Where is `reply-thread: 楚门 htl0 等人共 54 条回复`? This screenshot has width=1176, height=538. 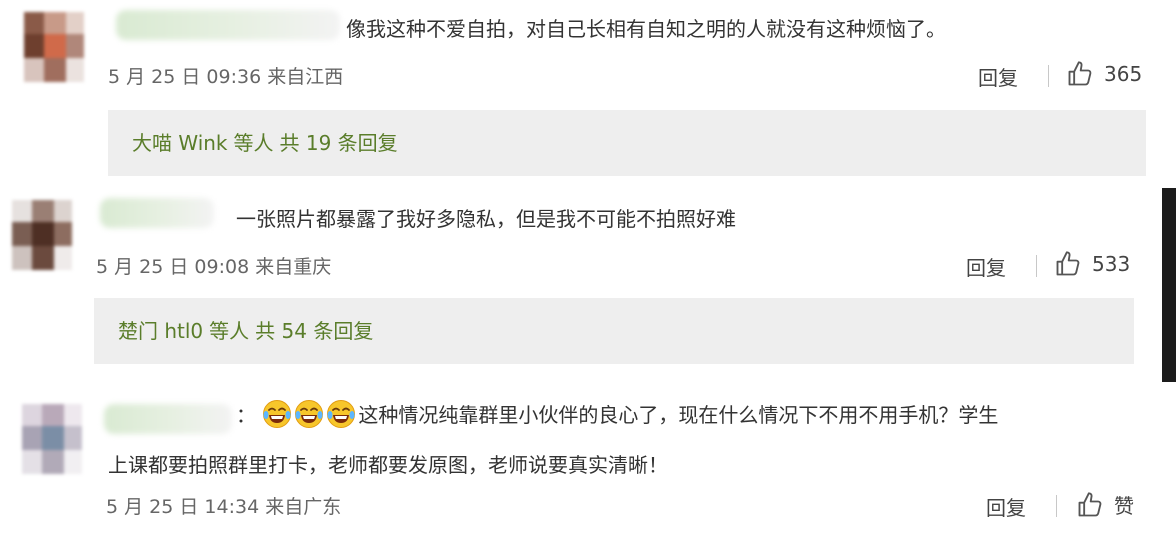
reply-thread: 楚门 htl0 等人共 54 条回复 is located at coordinates (614, 331).